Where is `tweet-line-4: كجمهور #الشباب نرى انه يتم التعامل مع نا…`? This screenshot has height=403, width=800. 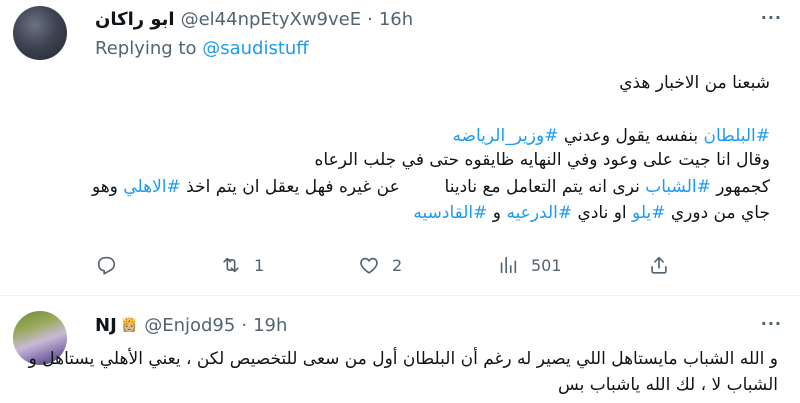 tweet-line-4: كجمهور #الشباب نرى انه يتم التعامل مع نا… is located at coordinates (431, 187).